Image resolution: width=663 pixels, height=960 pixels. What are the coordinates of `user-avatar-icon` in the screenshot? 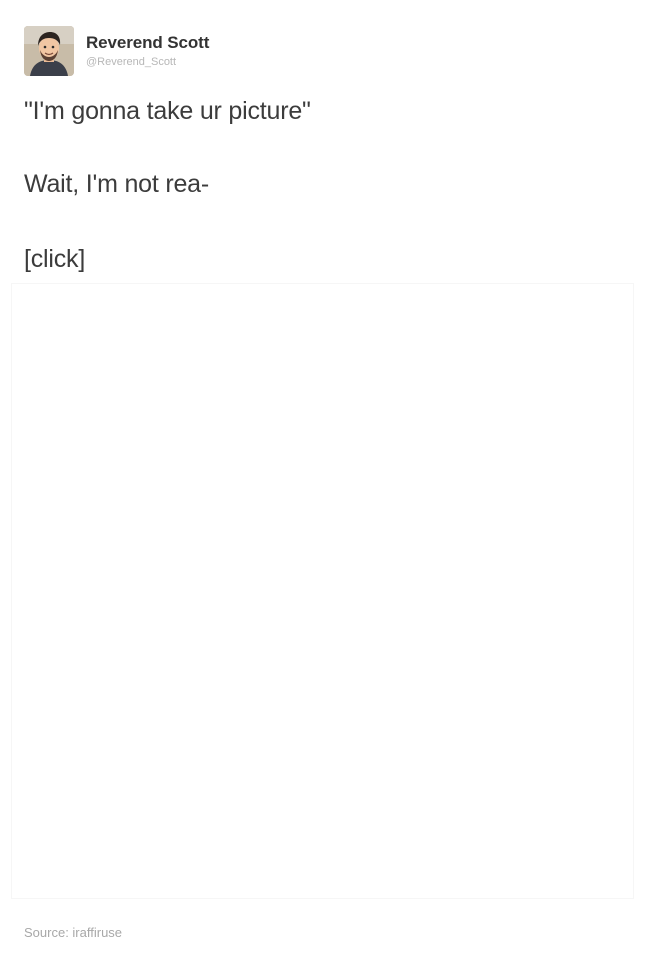 It's located at (49, 51).